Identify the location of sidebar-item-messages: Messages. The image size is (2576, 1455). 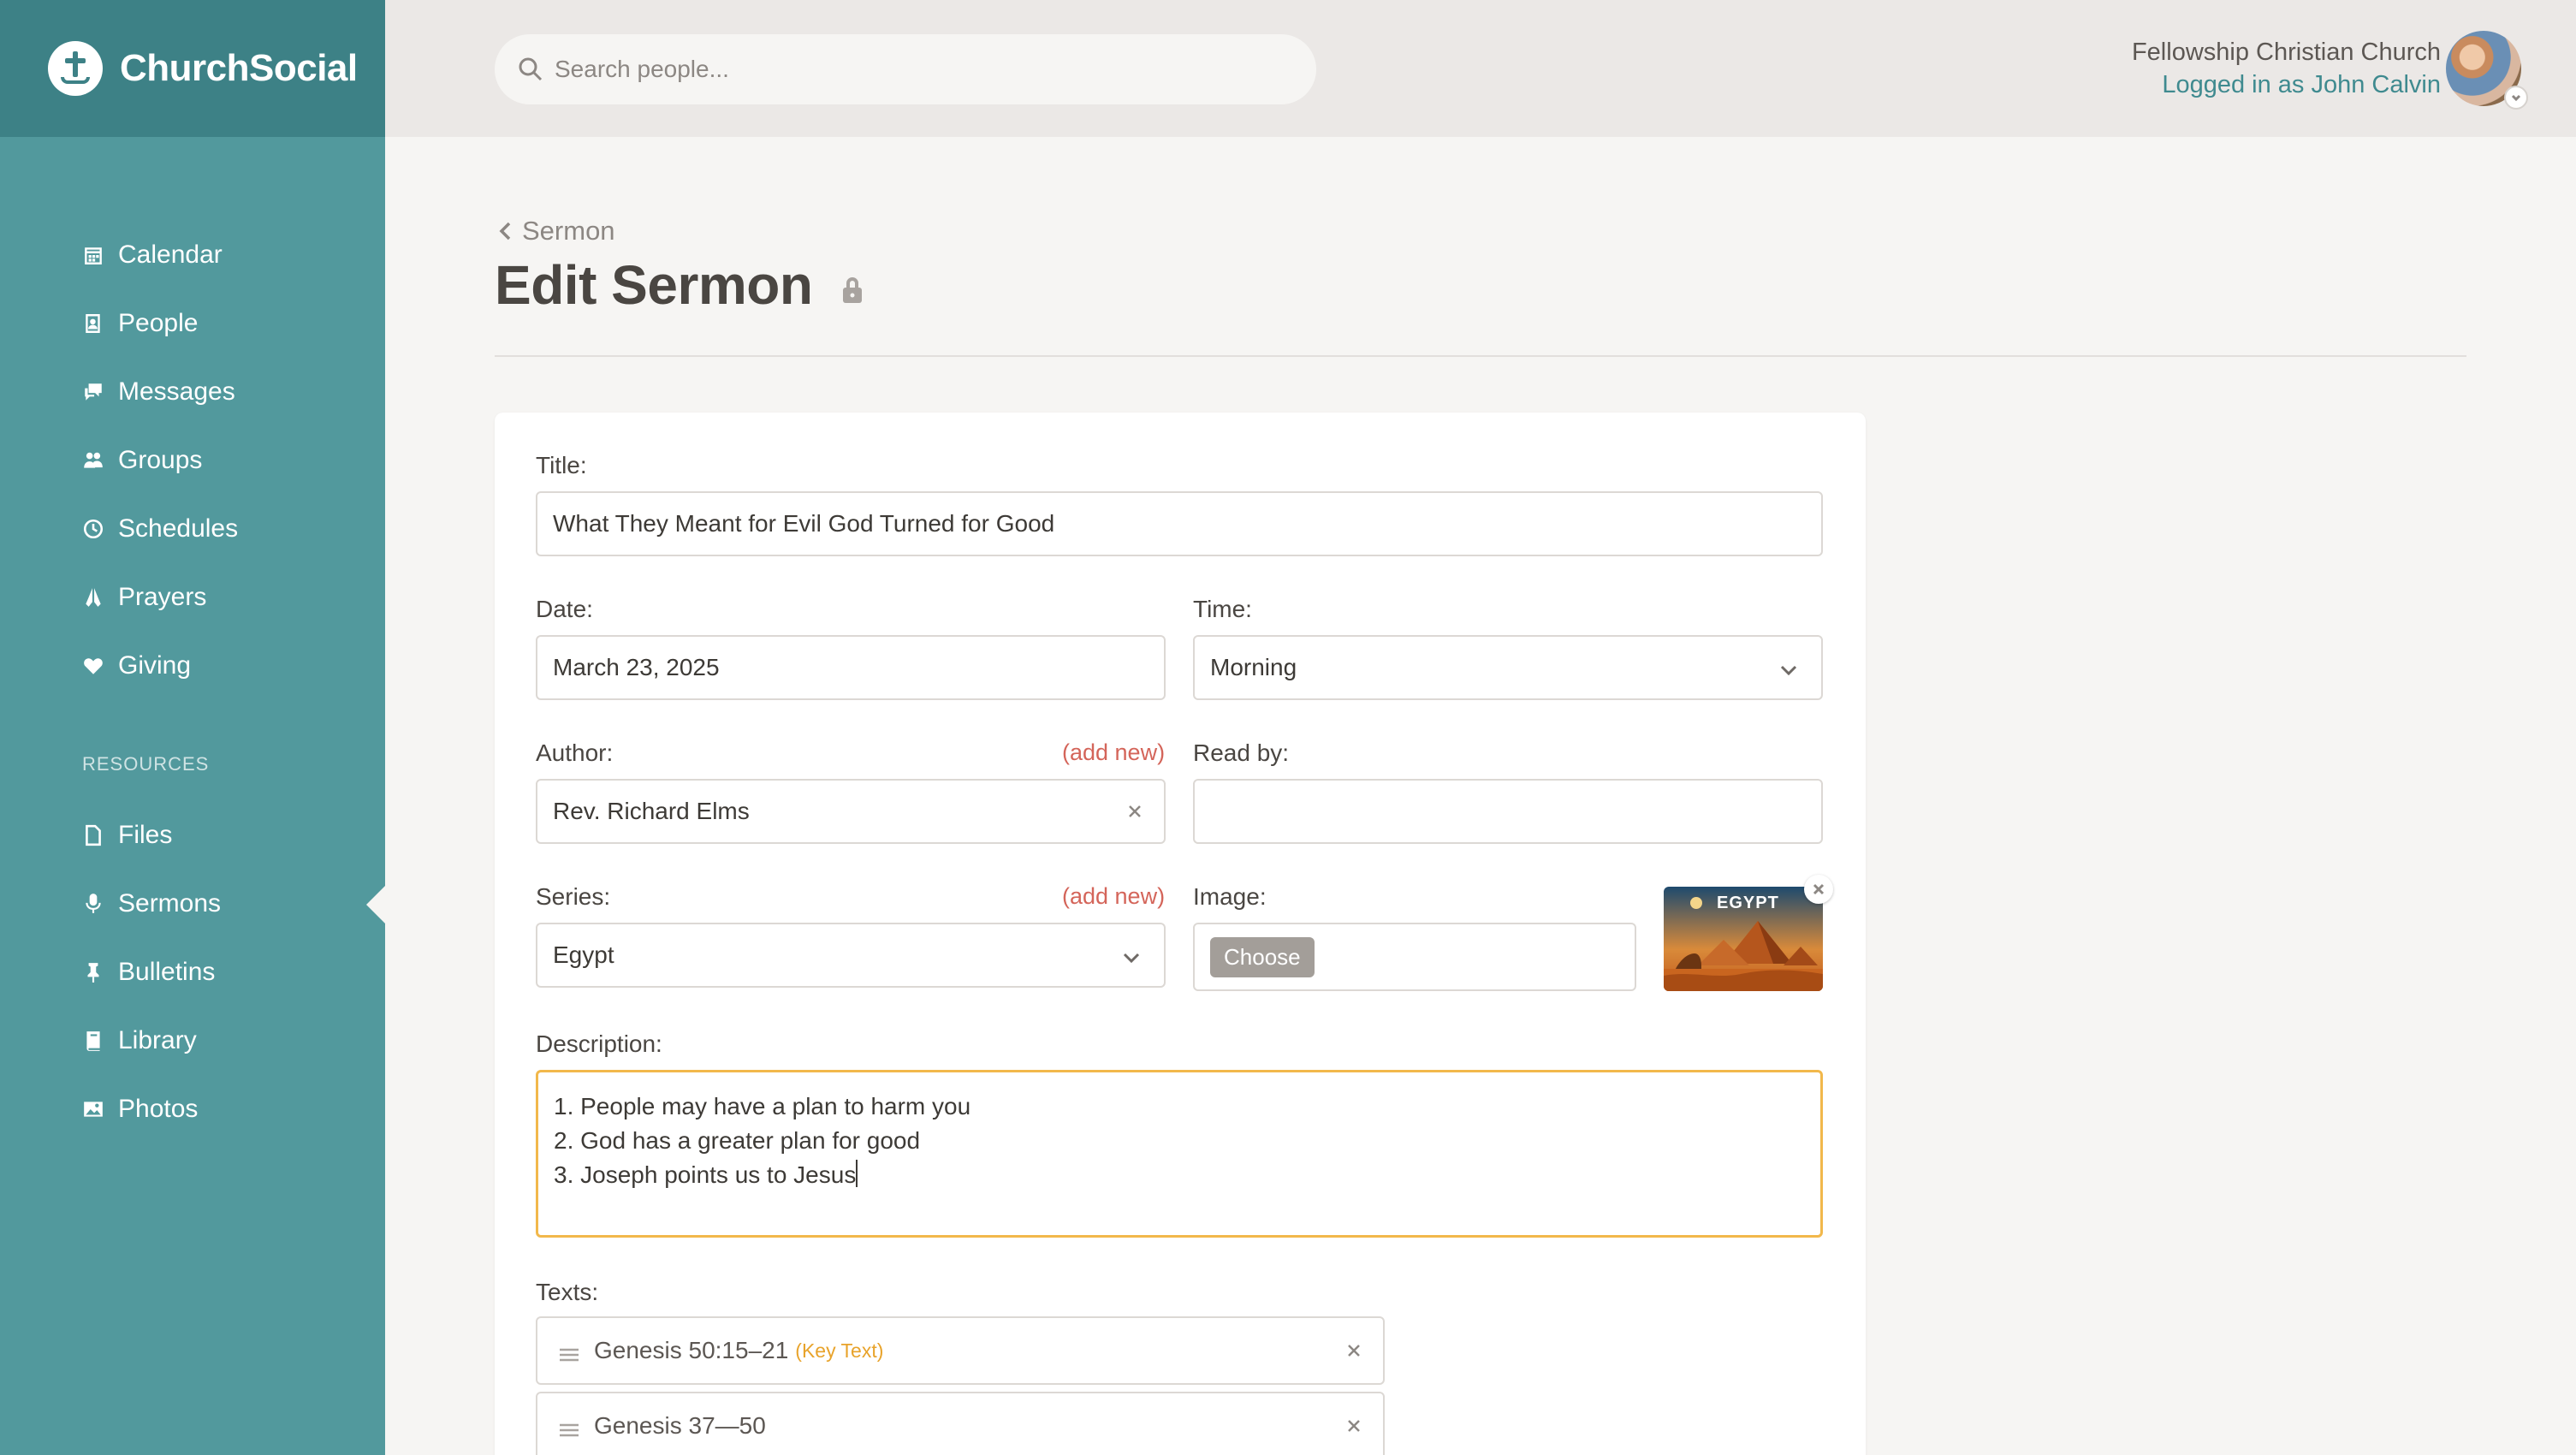
(158, 392).